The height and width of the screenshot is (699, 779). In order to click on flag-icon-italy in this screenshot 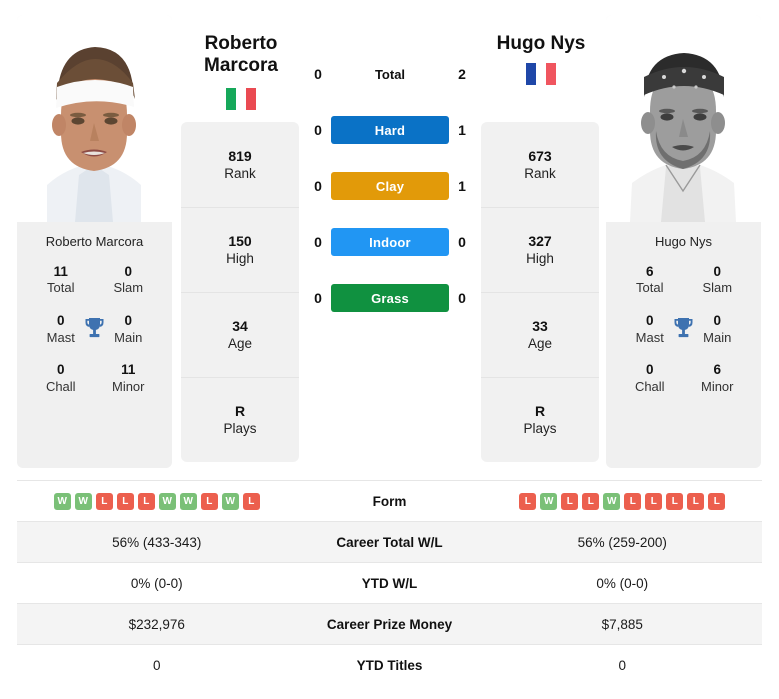, I will do `click(241, 99)`.